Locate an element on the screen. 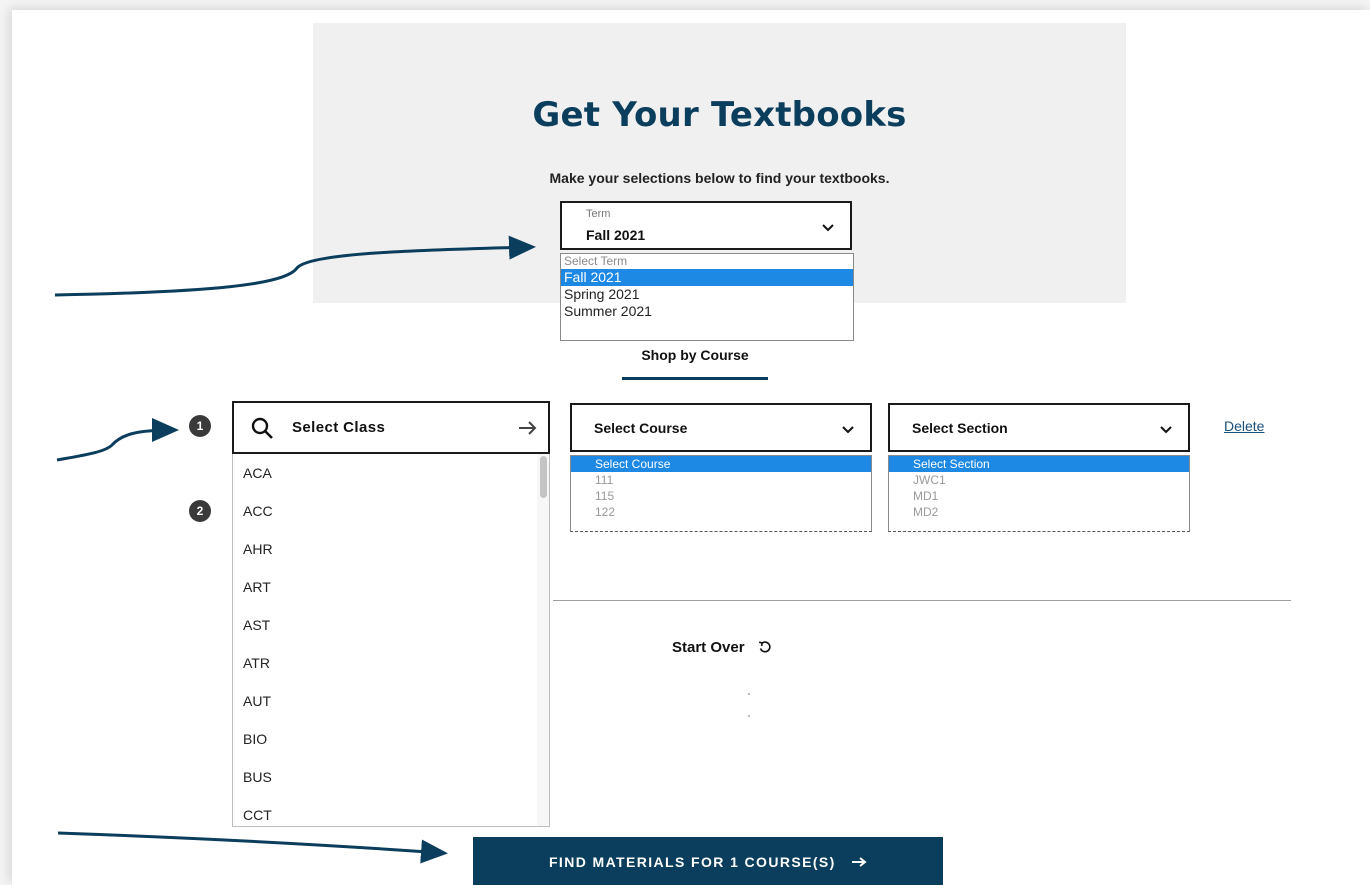 The height and width of the screenshot is (885, 1370). class-option: AST is located at coordinates (391, 625).